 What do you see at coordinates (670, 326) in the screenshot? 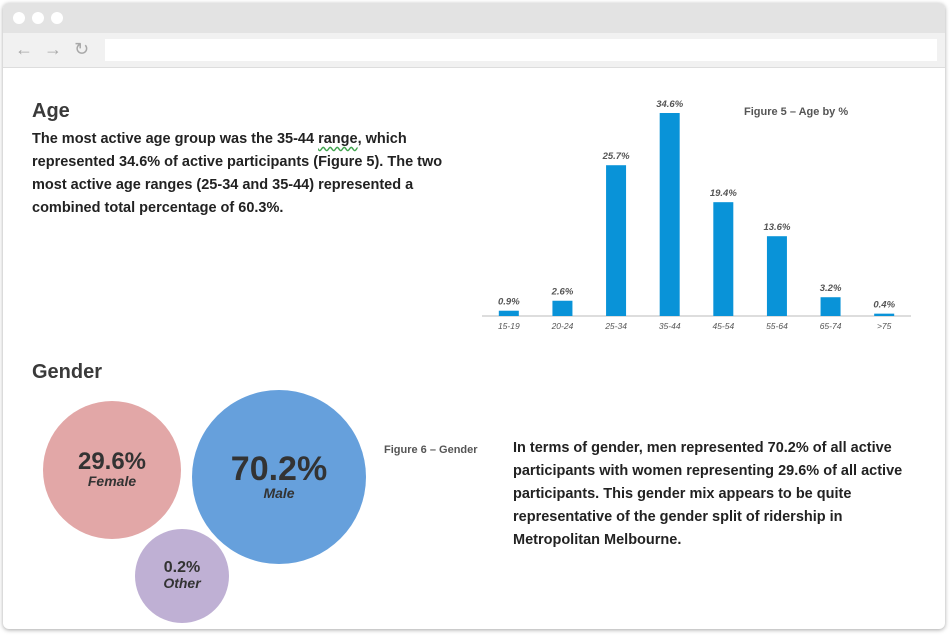
I see `x-tick-label: 35-44` at bounding box center [670, 326].